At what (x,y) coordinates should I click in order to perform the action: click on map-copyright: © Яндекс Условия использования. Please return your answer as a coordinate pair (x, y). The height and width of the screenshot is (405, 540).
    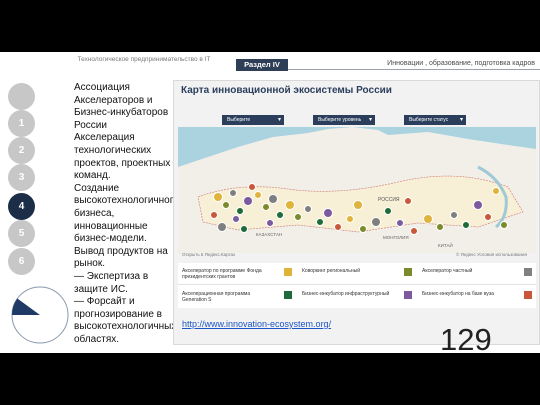
    Looking at the image, I should click on (491, 254).